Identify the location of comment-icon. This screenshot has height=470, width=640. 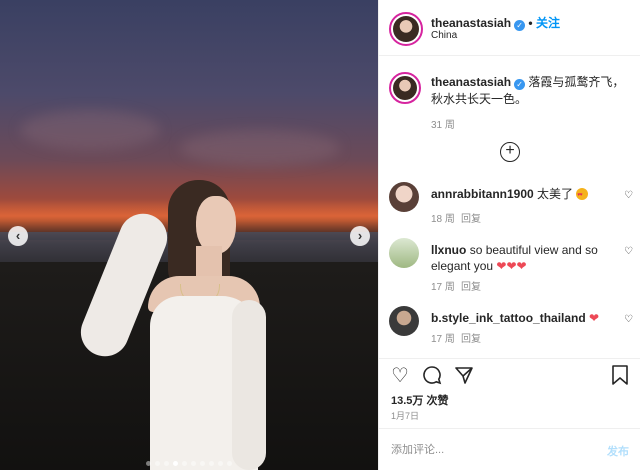
(432, 376).